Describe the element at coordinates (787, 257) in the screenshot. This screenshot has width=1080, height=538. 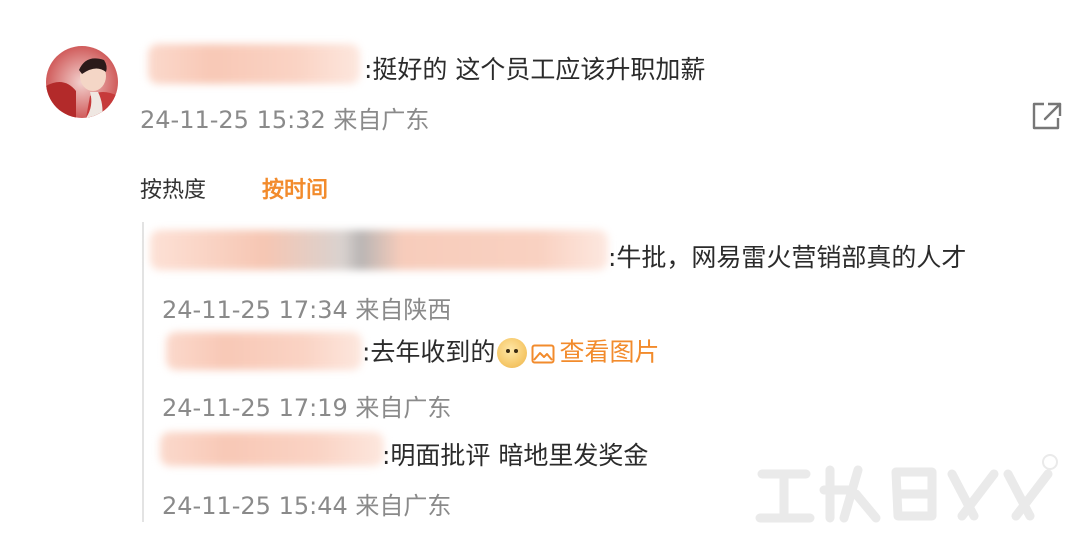
I see `reply-text: :牛批，网易雷火营销部真的人才` at that location.